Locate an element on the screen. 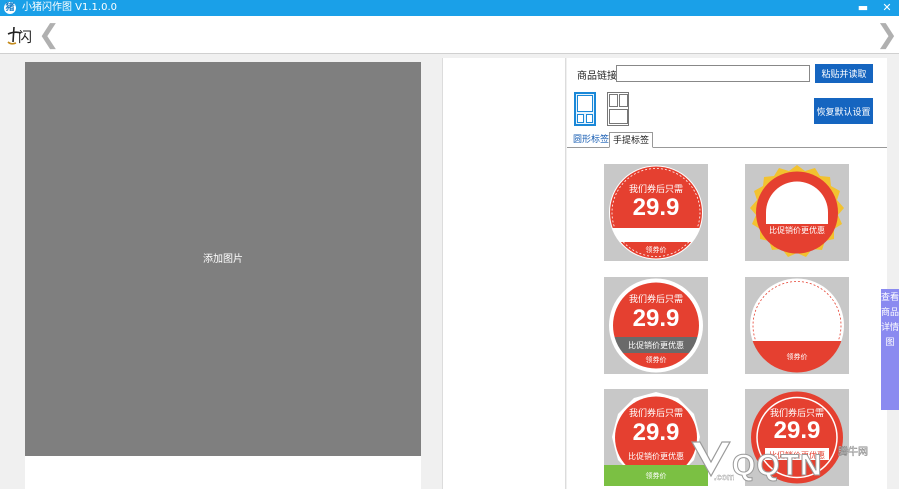 The image size is (899, 489). paste-read-button: 粘贴并读取 is located at coordinates (844, 73).